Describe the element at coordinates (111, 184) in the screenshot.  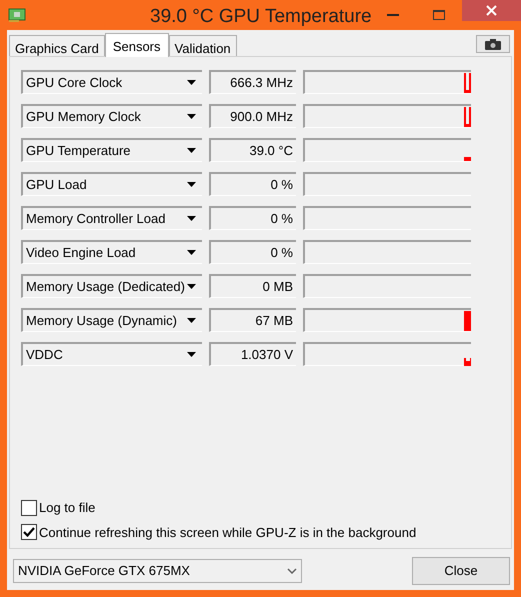
I see `sensor-dropdown: GPU Load` at that location.